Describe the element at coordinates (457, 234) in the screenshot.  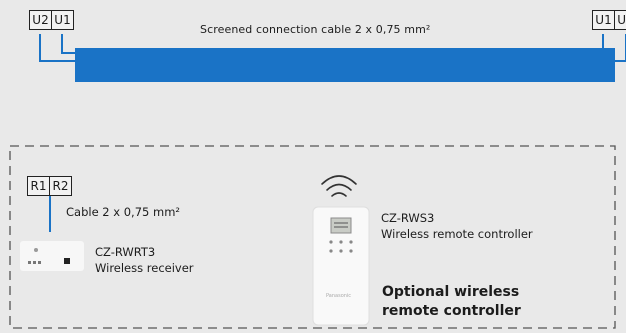
I see `remote-name: Wireless remote controller` at that location.